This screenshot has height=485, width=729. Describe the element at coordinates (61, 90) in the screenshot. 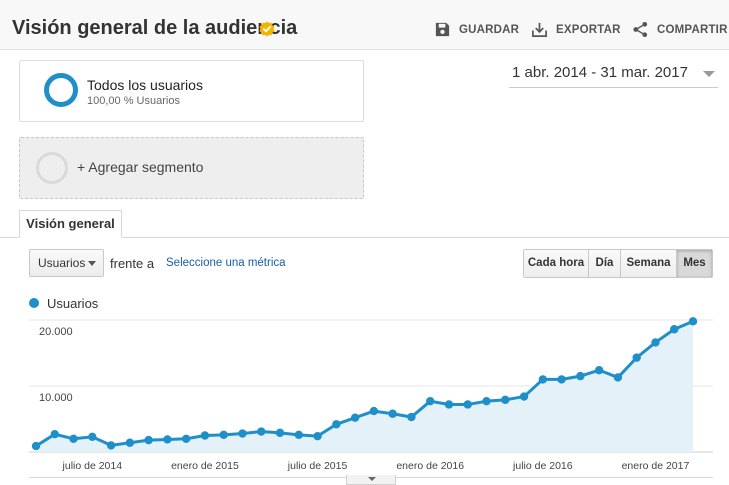

I see `segment-ring-icon` at that location.